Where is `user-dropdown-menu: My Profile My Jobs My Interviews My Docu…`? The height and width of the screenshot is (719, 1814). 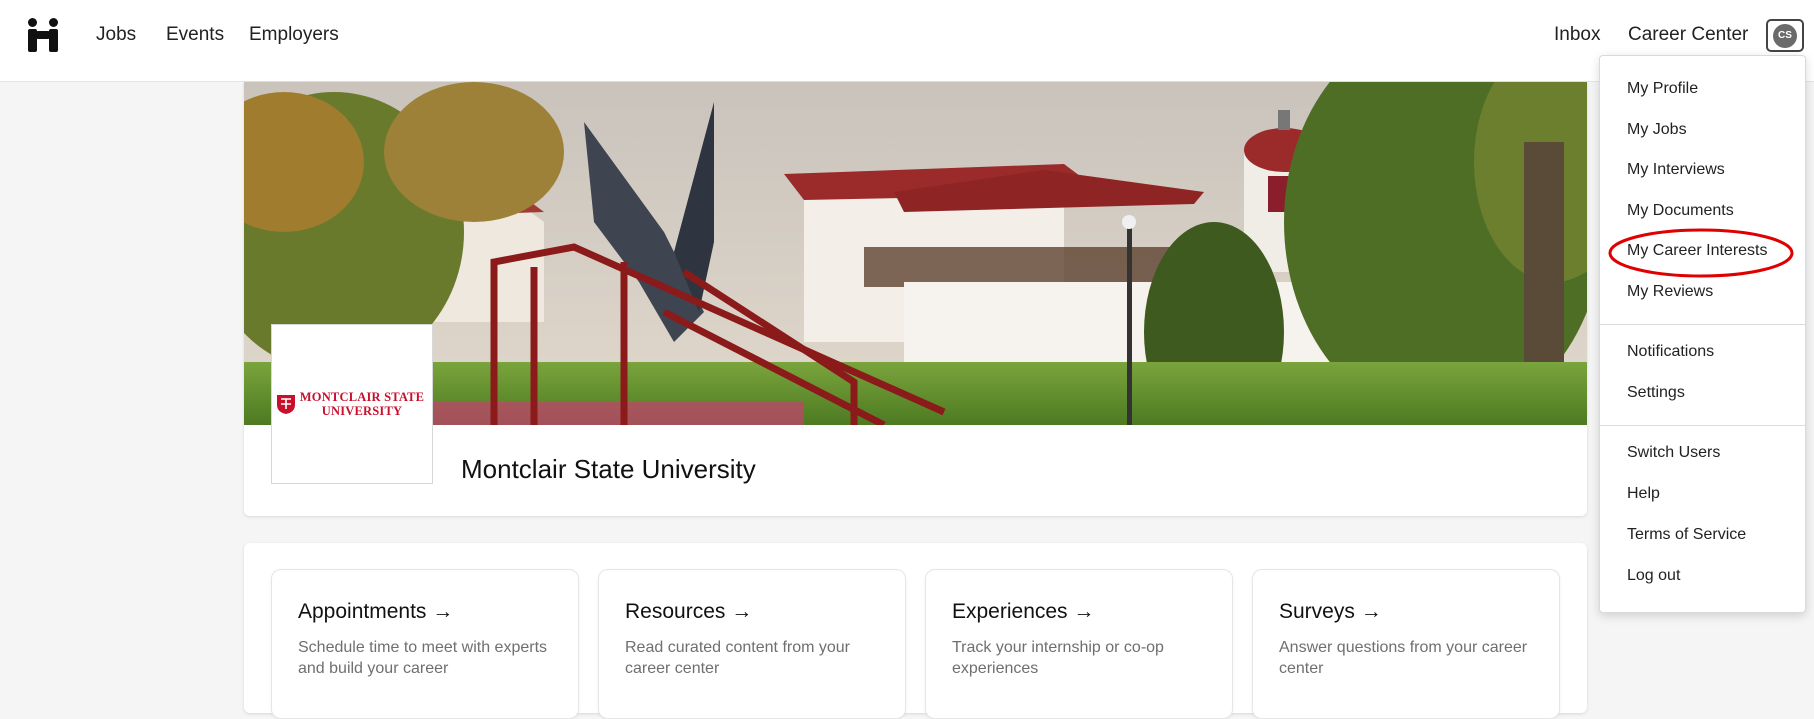
user-dropdown-menu: My Profile My Jobs My Interviews My Docu… is located at coordinates (1702, 334).